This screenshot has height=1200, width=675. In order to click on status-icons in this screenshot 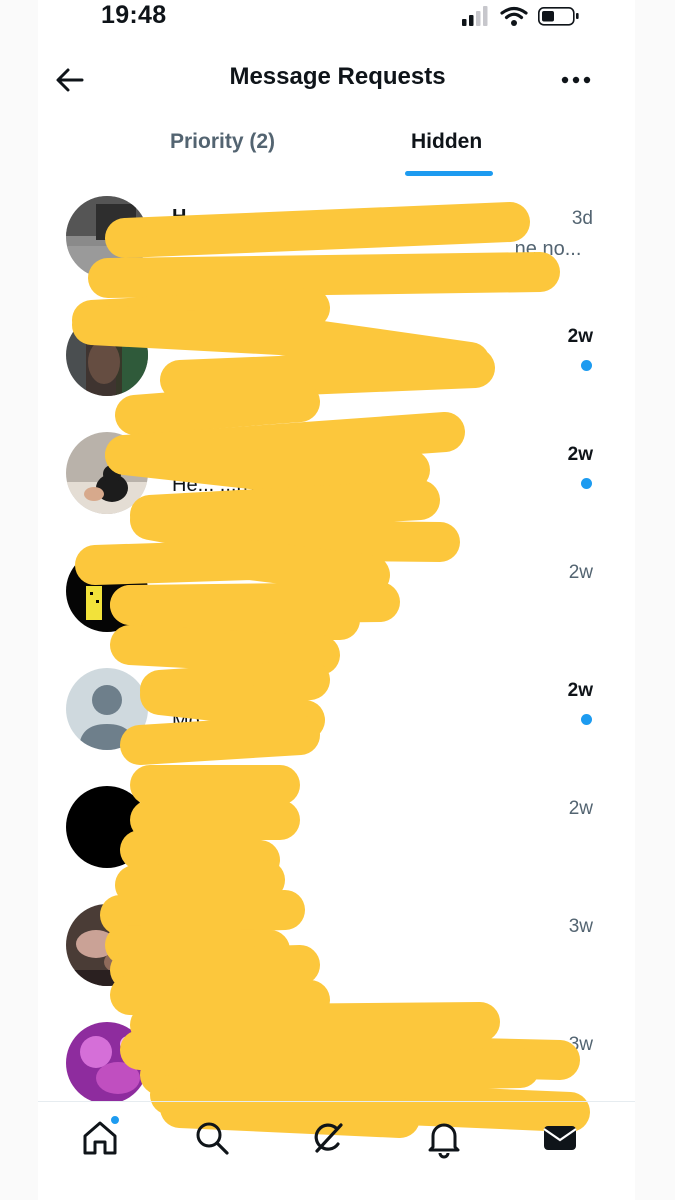, I will do `click(520, 16)`.